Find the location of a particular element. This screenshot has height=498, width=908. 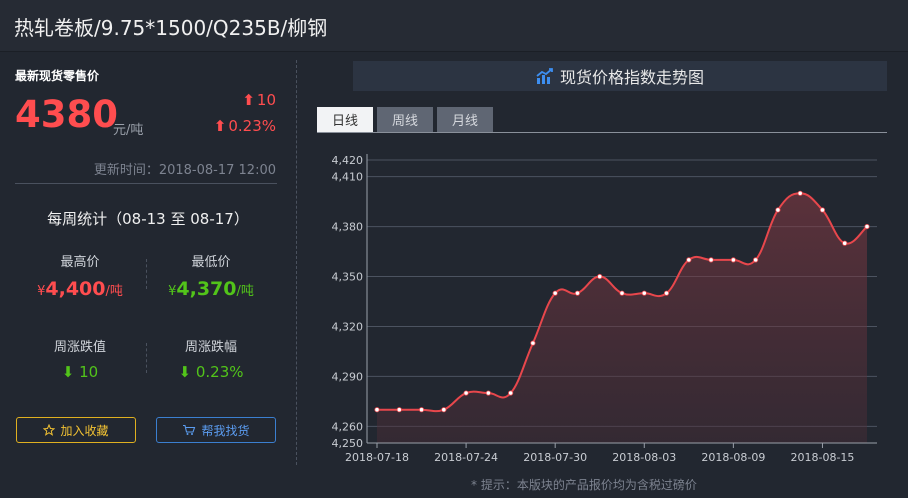

weekly-high-number: 4,400 is located at coordinates (75, 289).